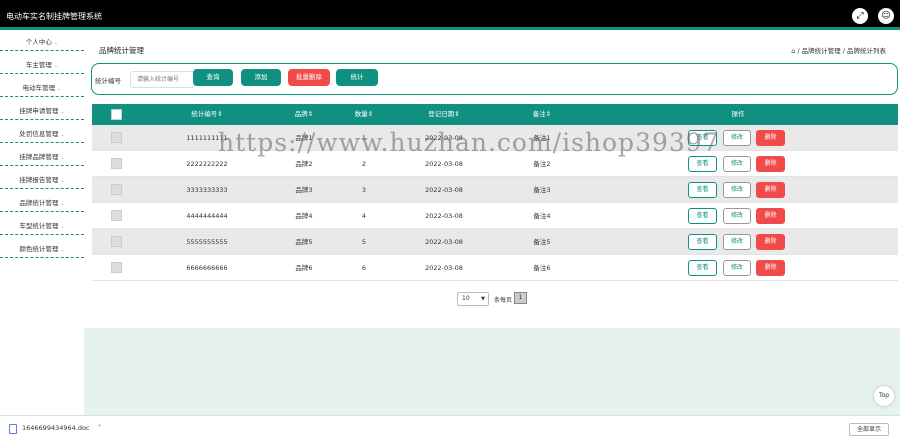 Image resolution: width=900 pixels, height=441 pixels. I want to click on column-header: 品牌⇕, so click(304, 114).